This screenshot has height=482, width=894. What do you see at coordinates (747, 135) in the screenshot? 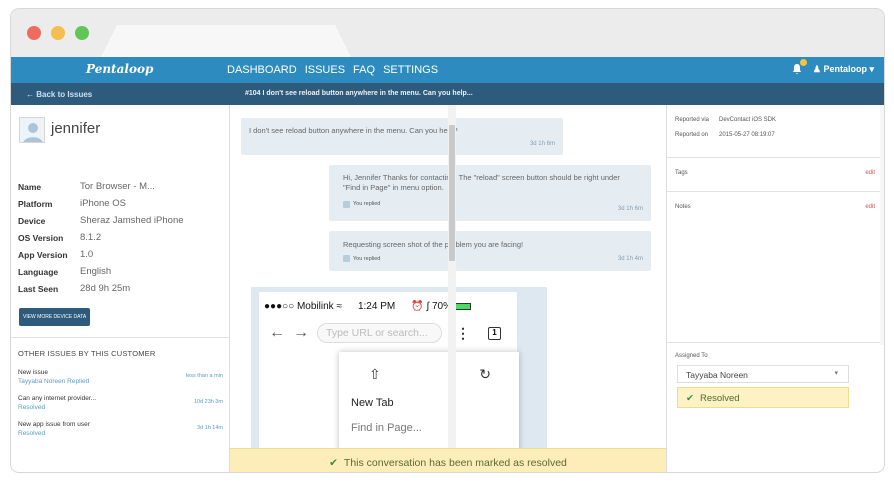
I see `meta-value: 2015-05-27 08:19:07` at bounding box center [747, 135].